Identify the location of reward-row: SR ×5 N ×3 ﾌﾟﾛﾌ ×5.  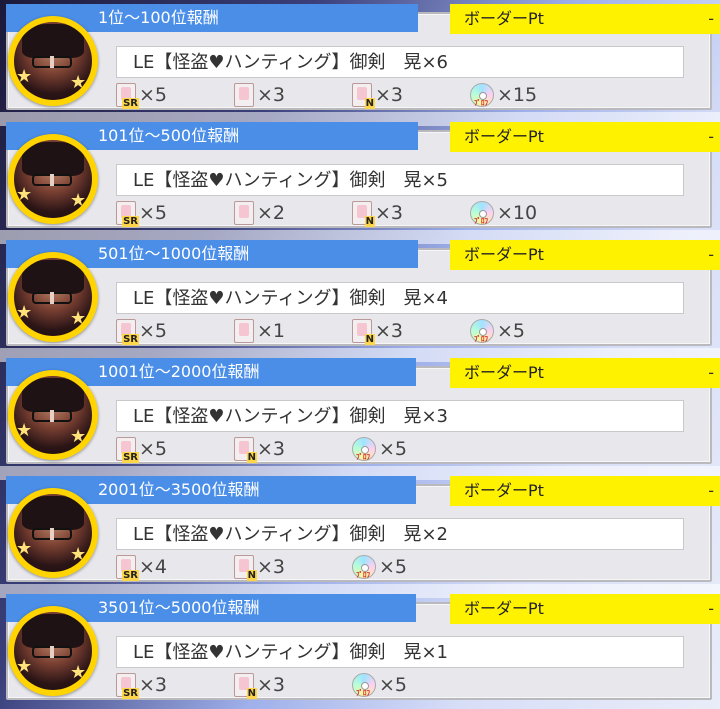
(408, 449).